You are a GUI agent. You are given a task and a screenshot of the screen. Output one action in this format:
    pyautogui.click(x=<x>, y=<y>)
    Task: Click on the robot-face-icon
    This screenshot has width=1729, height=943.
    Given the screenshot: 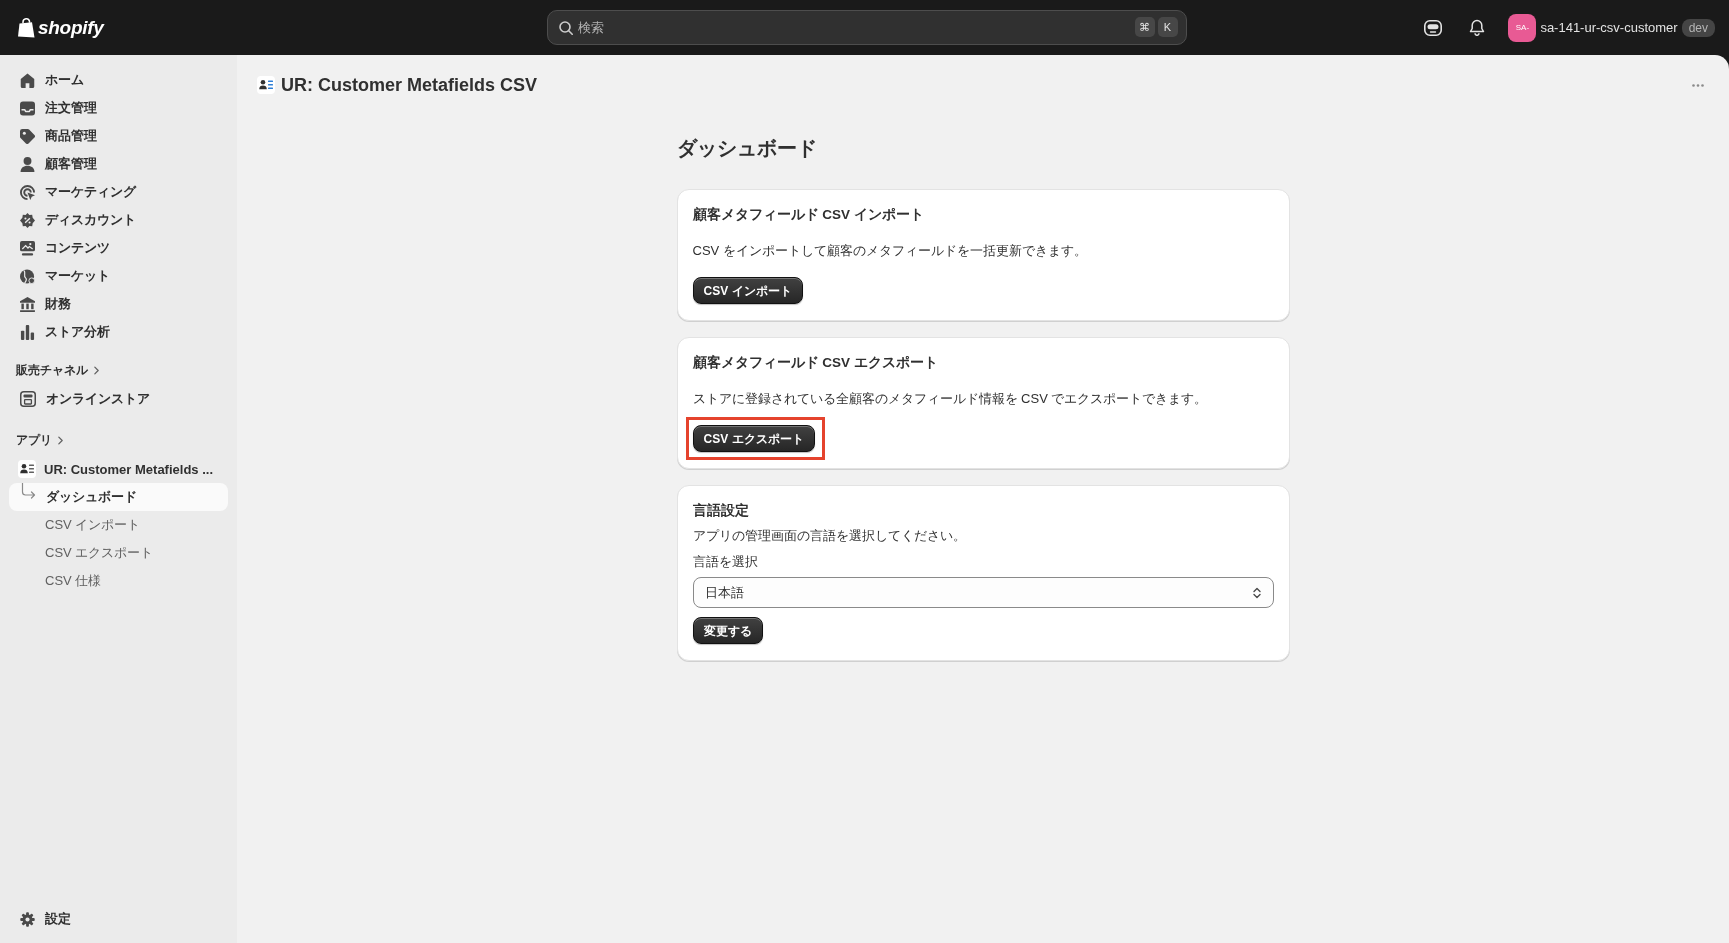 What is the action you would take?
    pyautogui.click(x=1433, y=27)
    